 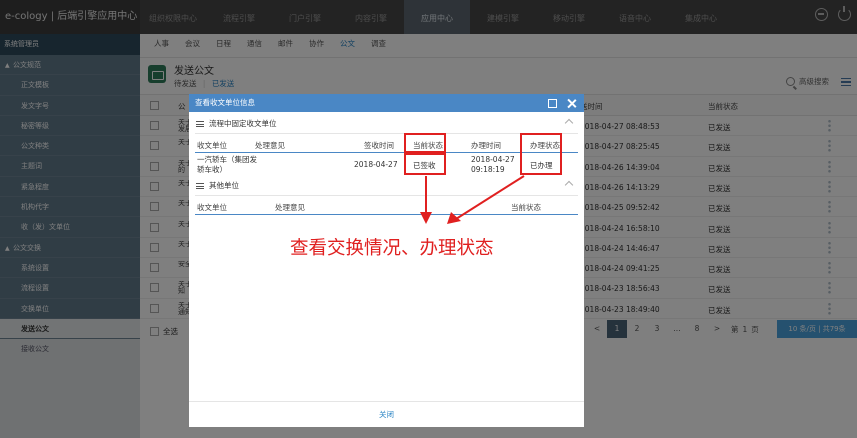 I want to click on annotation-caption: 查看交换情况、办理状态, so click(x=392, y=248).